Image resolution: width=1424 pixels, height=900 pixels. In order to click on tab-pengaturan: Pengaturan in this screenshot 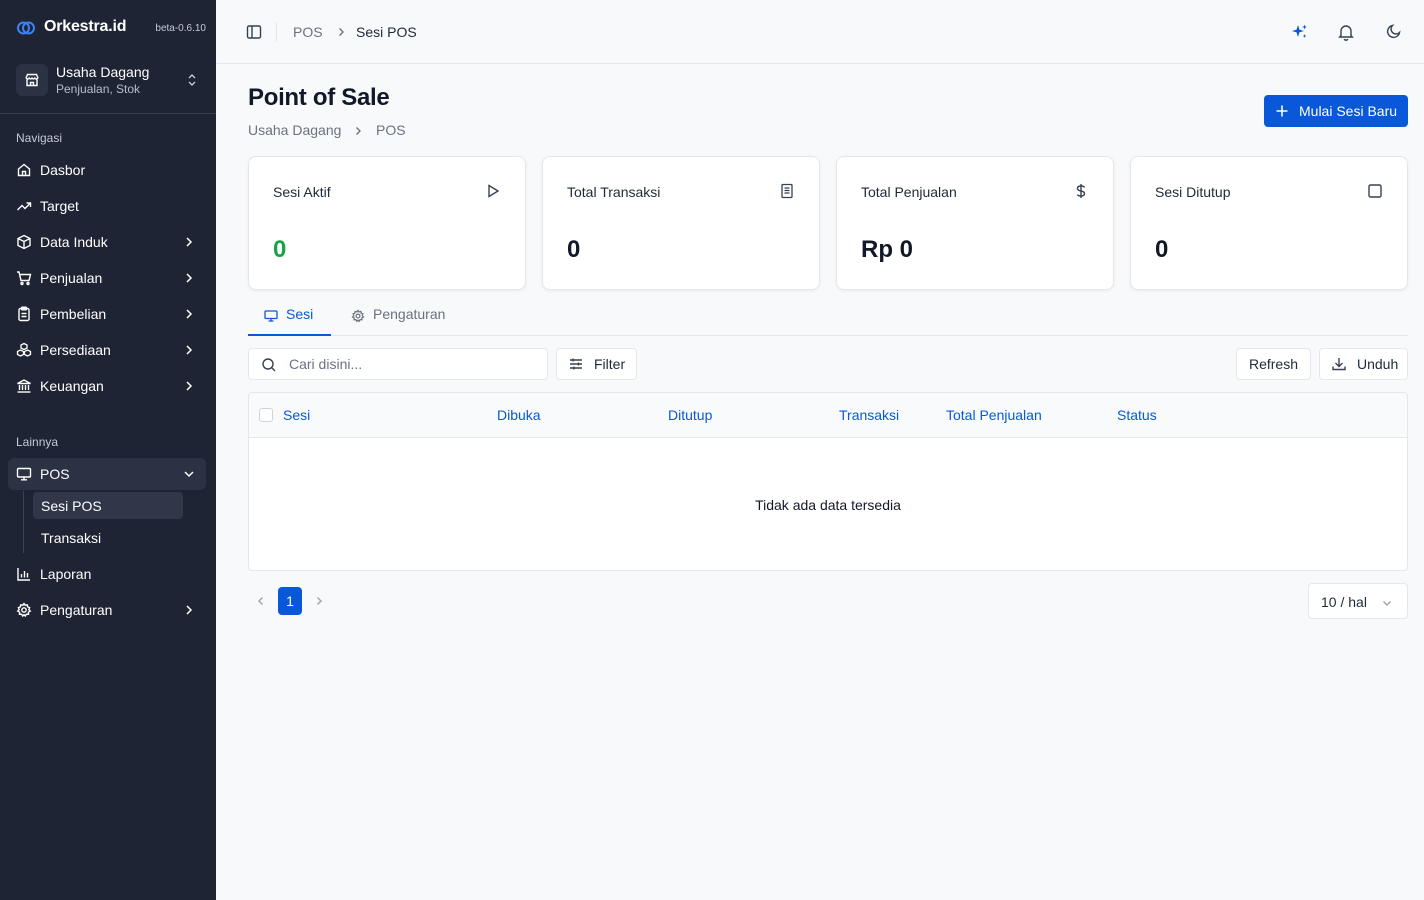, I will do `click(398, 321)`.